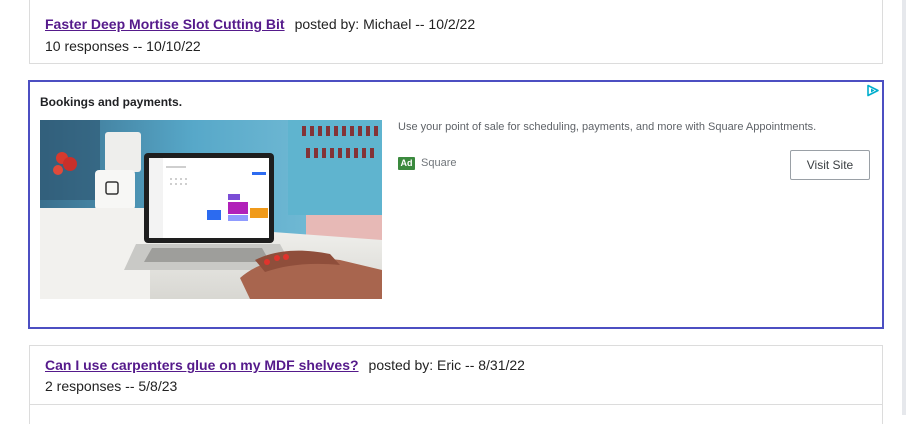  Describe the element at coordinates (438, 163) in the screenshot. I see `ad-advertiser-name: Square` at that location.